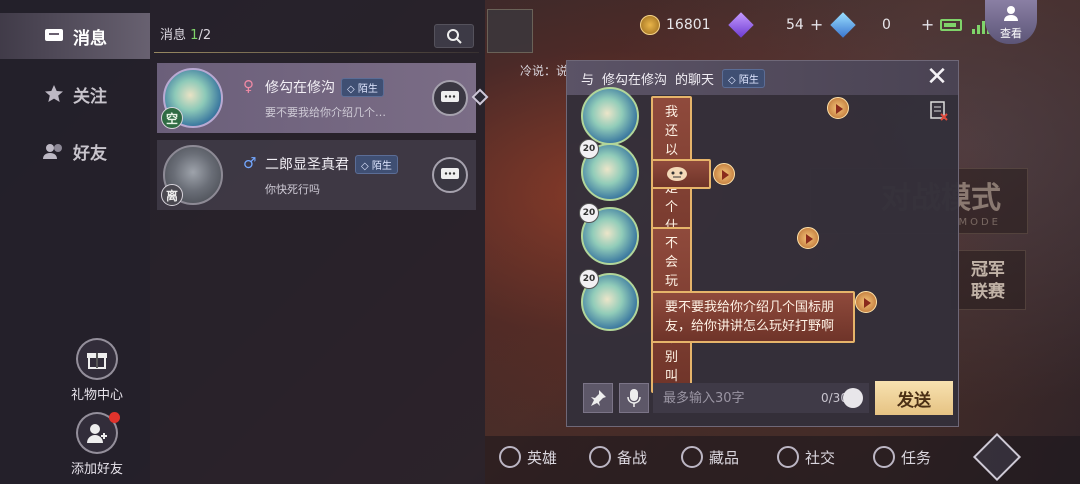 The width and height of the screenshot is (1080, 484). Describe the element at coordinates (172, 195) in the screenshot. I see `status-badge: 离` at that location.